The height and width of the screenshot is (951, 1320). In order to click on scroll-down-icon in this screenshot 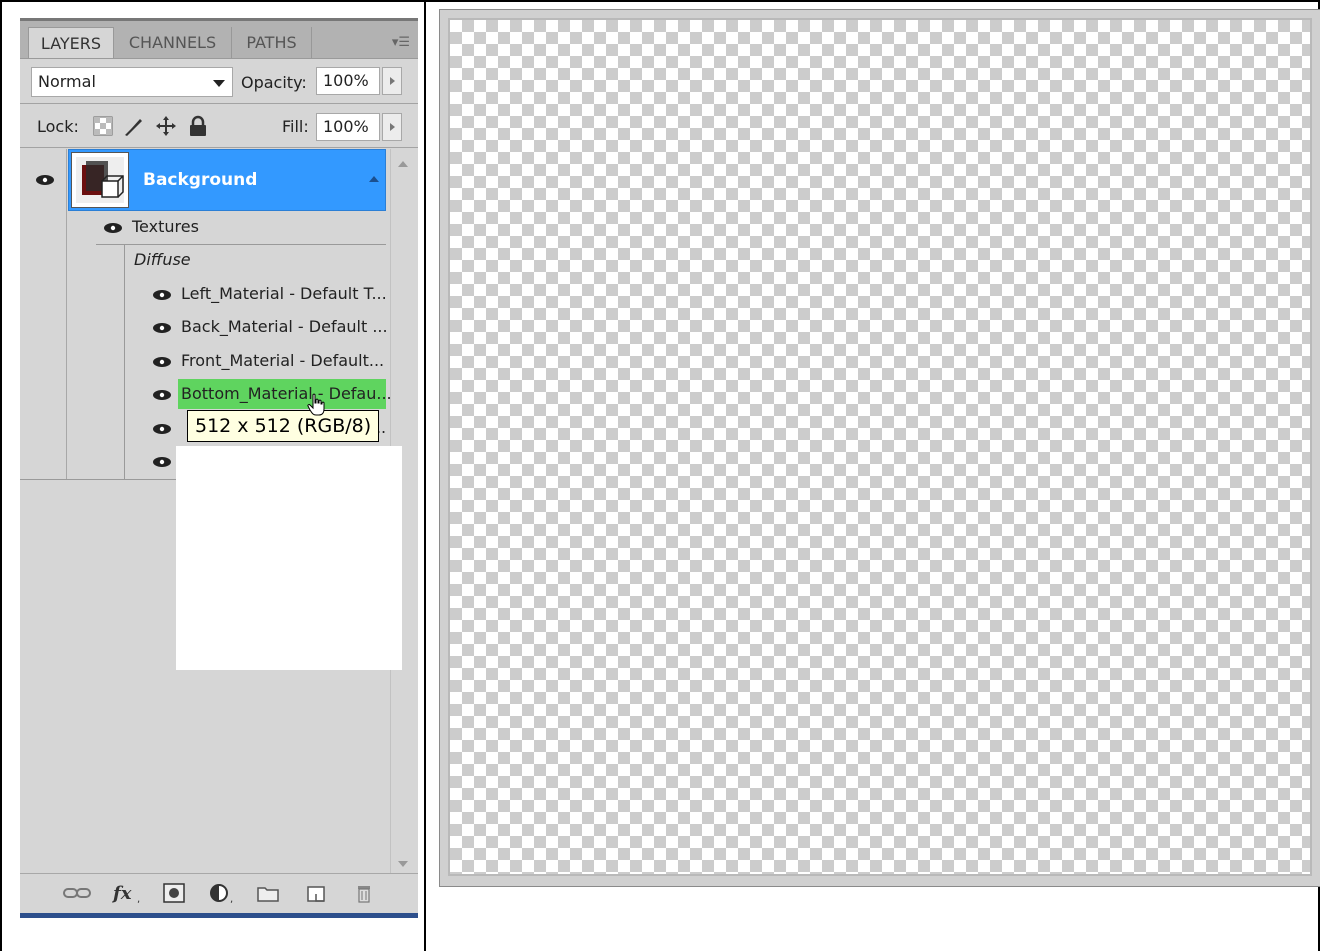, I will do `click(403, 864)`.